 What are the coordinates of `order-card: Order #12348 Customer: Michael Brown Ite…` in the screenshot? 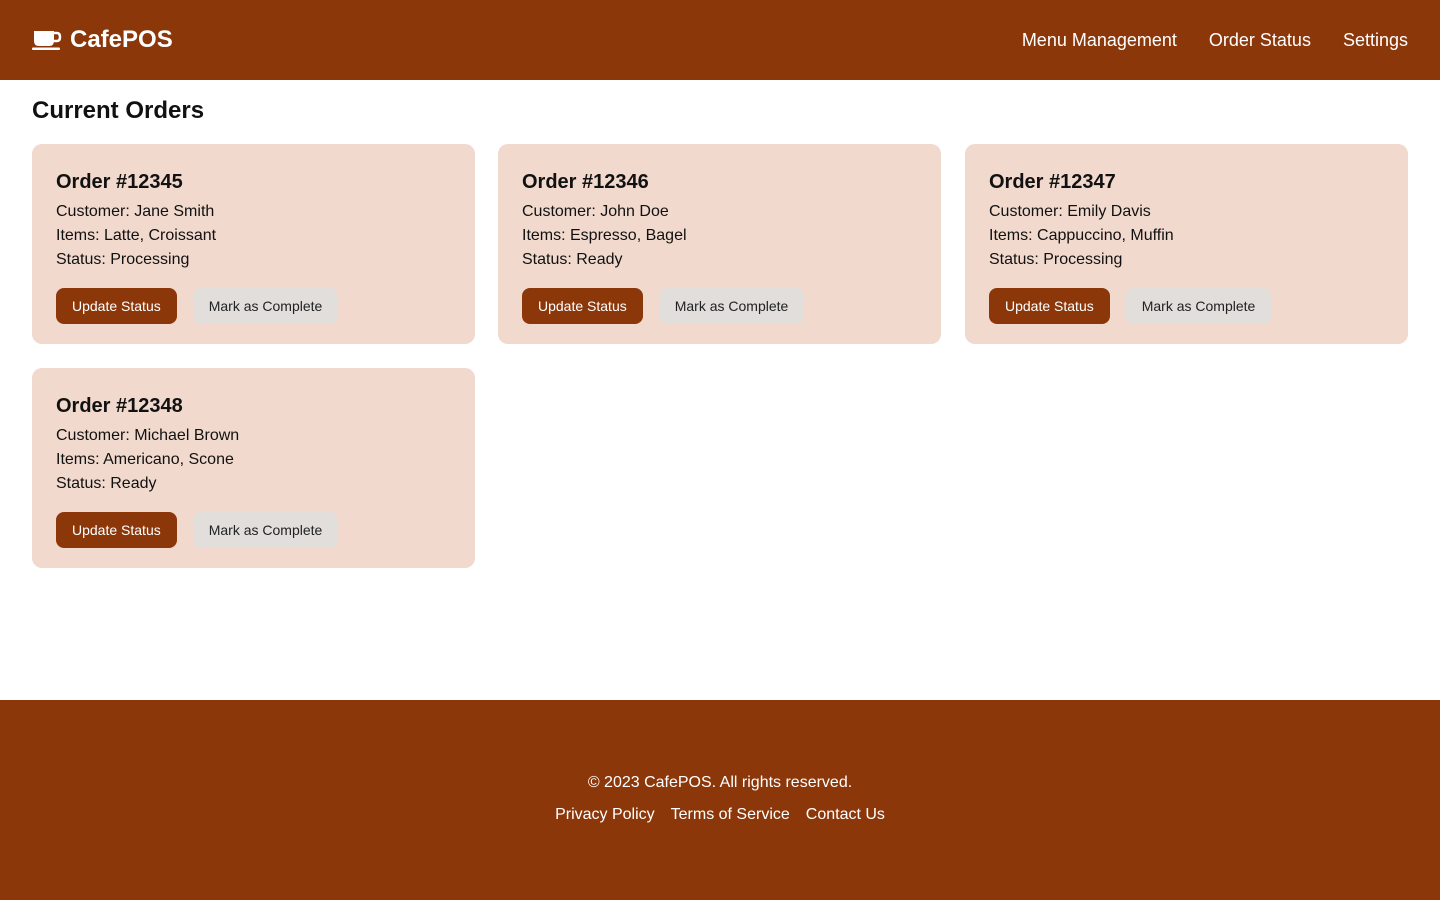 It's located at (253, 468).